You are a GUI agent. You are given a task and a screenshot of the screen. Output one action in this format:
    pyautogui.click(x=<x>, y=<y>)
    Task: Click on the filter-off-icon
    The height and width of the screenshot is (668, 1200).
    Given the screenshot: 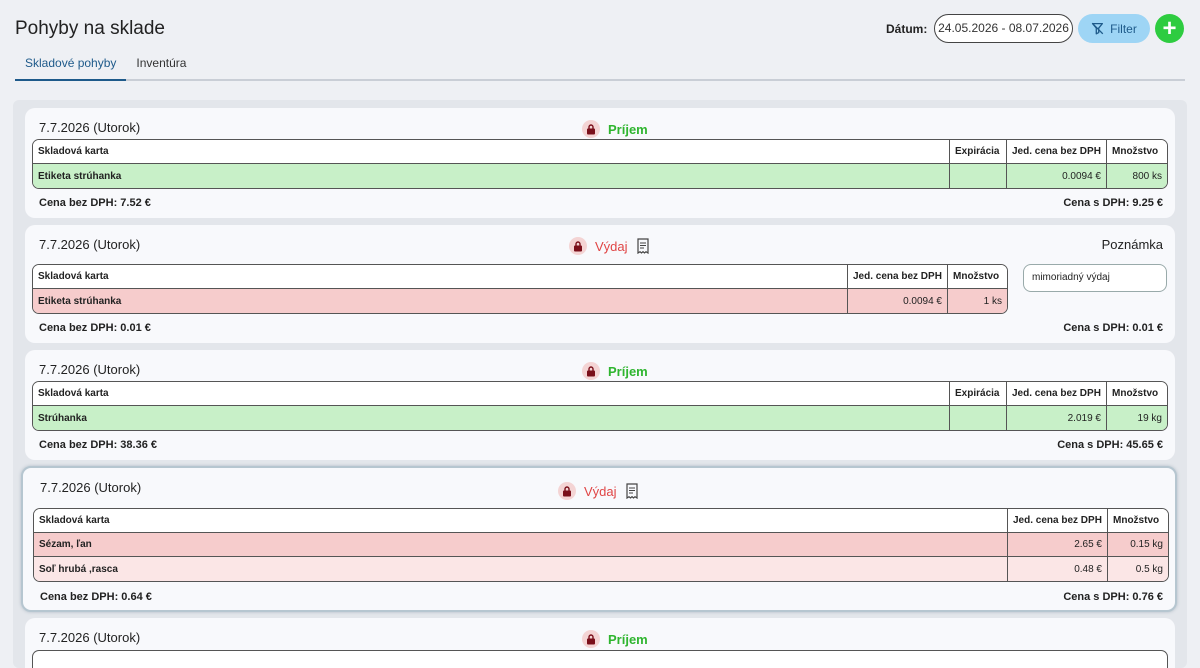 What is the action you would take?
    pyautogui.click(x=1097, y=28)
    